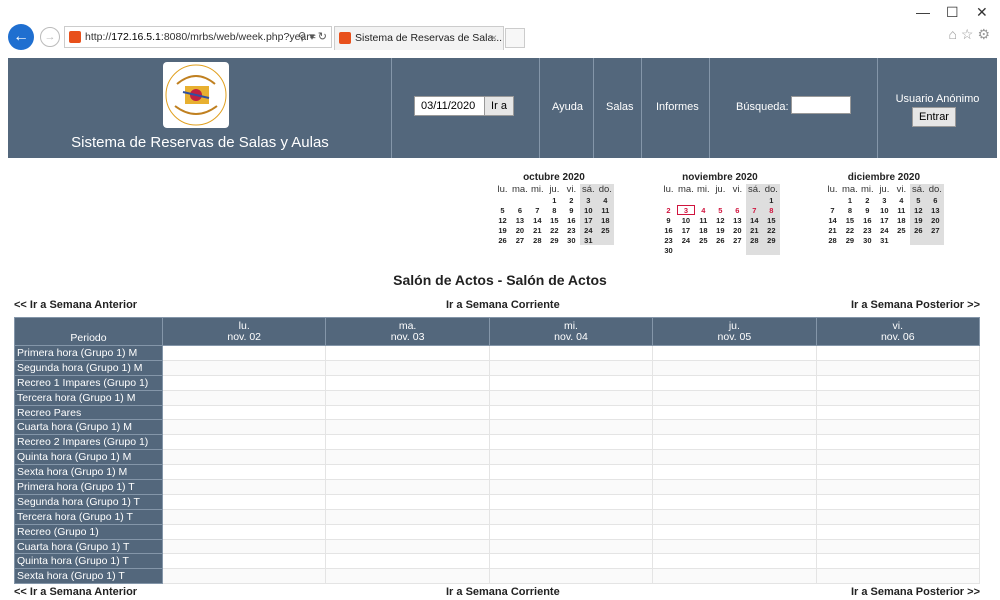  What do you see at coordinates (677, 107) in the screenshot?
I see `reports-link: Informes` at bounding box center [677, 107].